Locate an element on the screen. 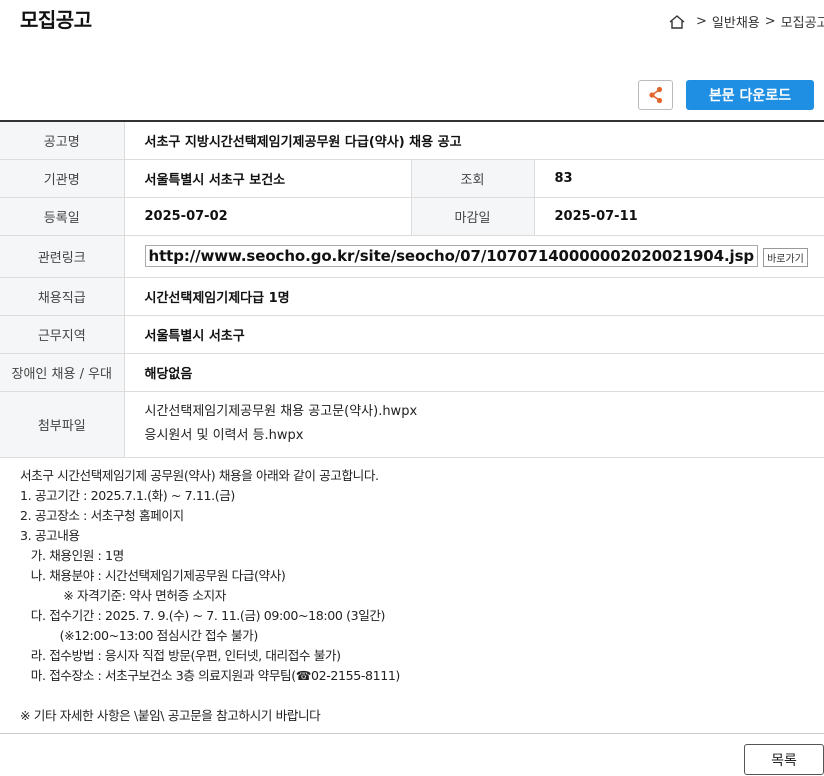 The width and height of the screenshot is (824, 776). table-row: 채용직급 시간선택제임기제다급 1명 is located at coordinates (412, 296).